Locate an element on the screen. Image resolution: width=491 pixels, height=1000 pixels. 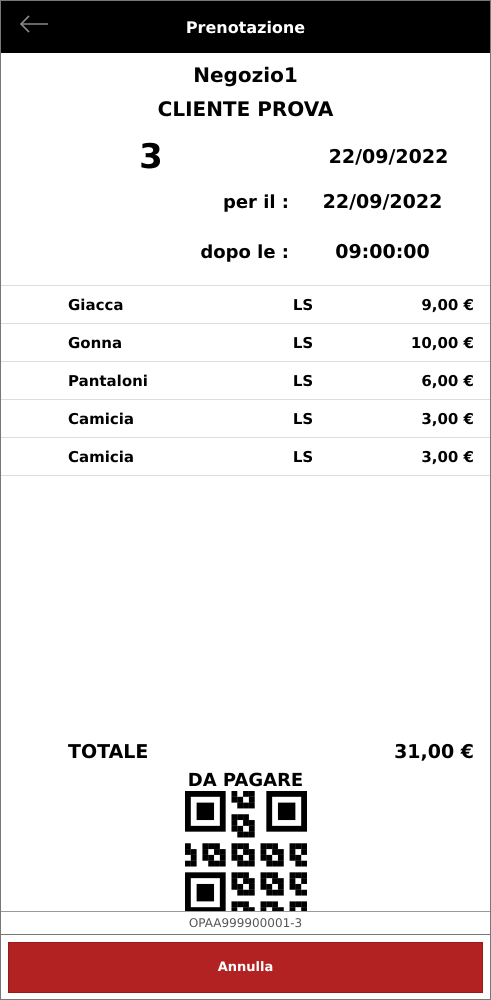
detail-value: 22/09/2022 is located at coordinates (383, 202).